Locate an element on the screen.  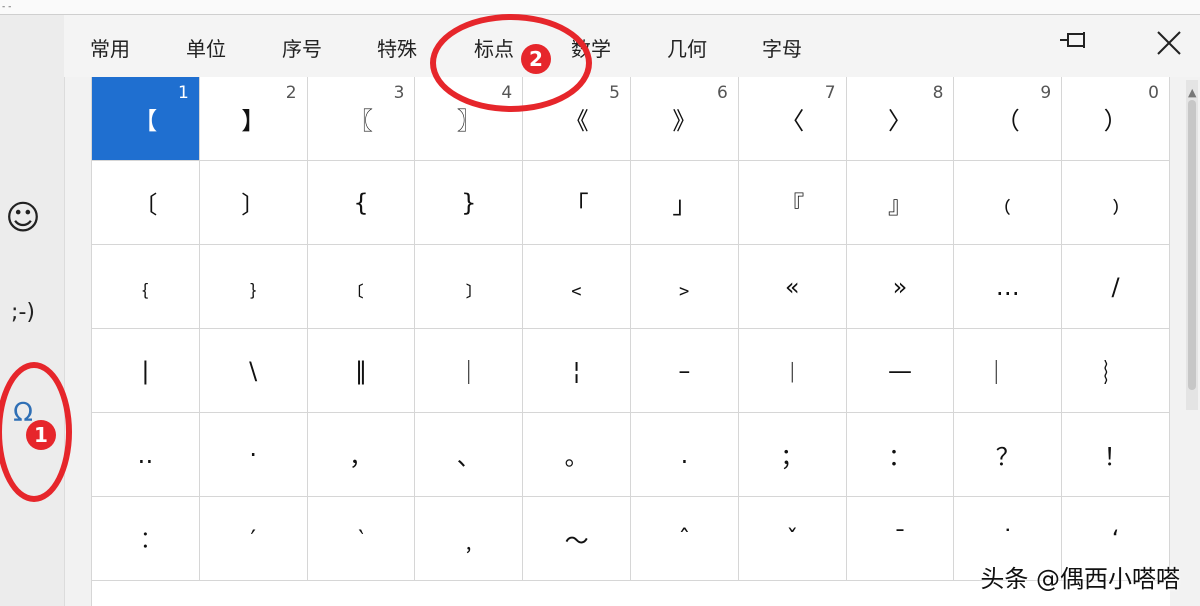
symbol-cell: 。 is located at coordinates (577, 455).